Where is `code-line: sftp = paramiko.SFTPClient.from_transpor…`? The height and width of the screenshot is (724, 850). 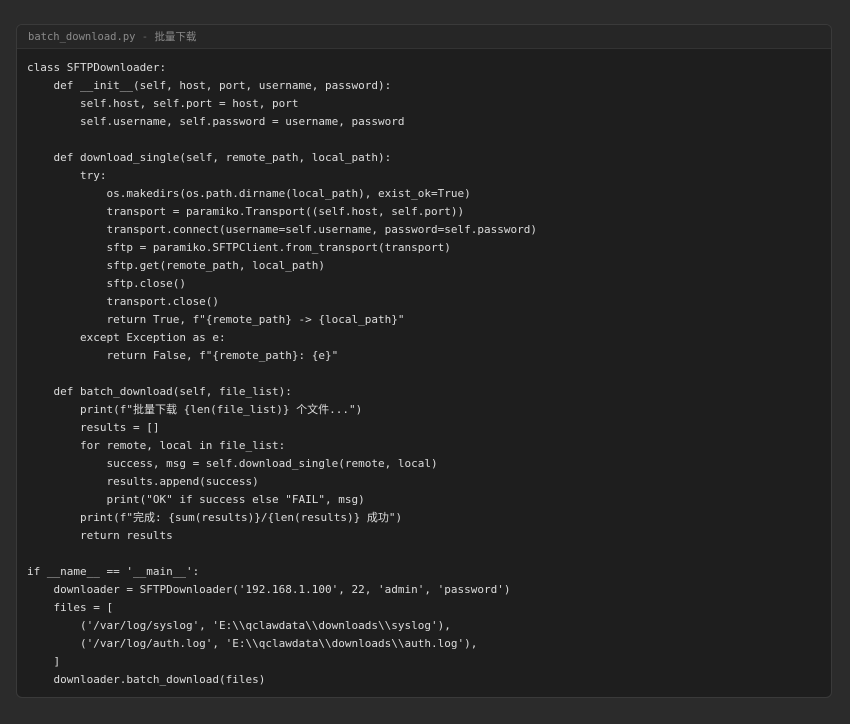 code-line: sftp = paramiko.SFTPClient.from_transpor… is located at coordinates (239, 247).